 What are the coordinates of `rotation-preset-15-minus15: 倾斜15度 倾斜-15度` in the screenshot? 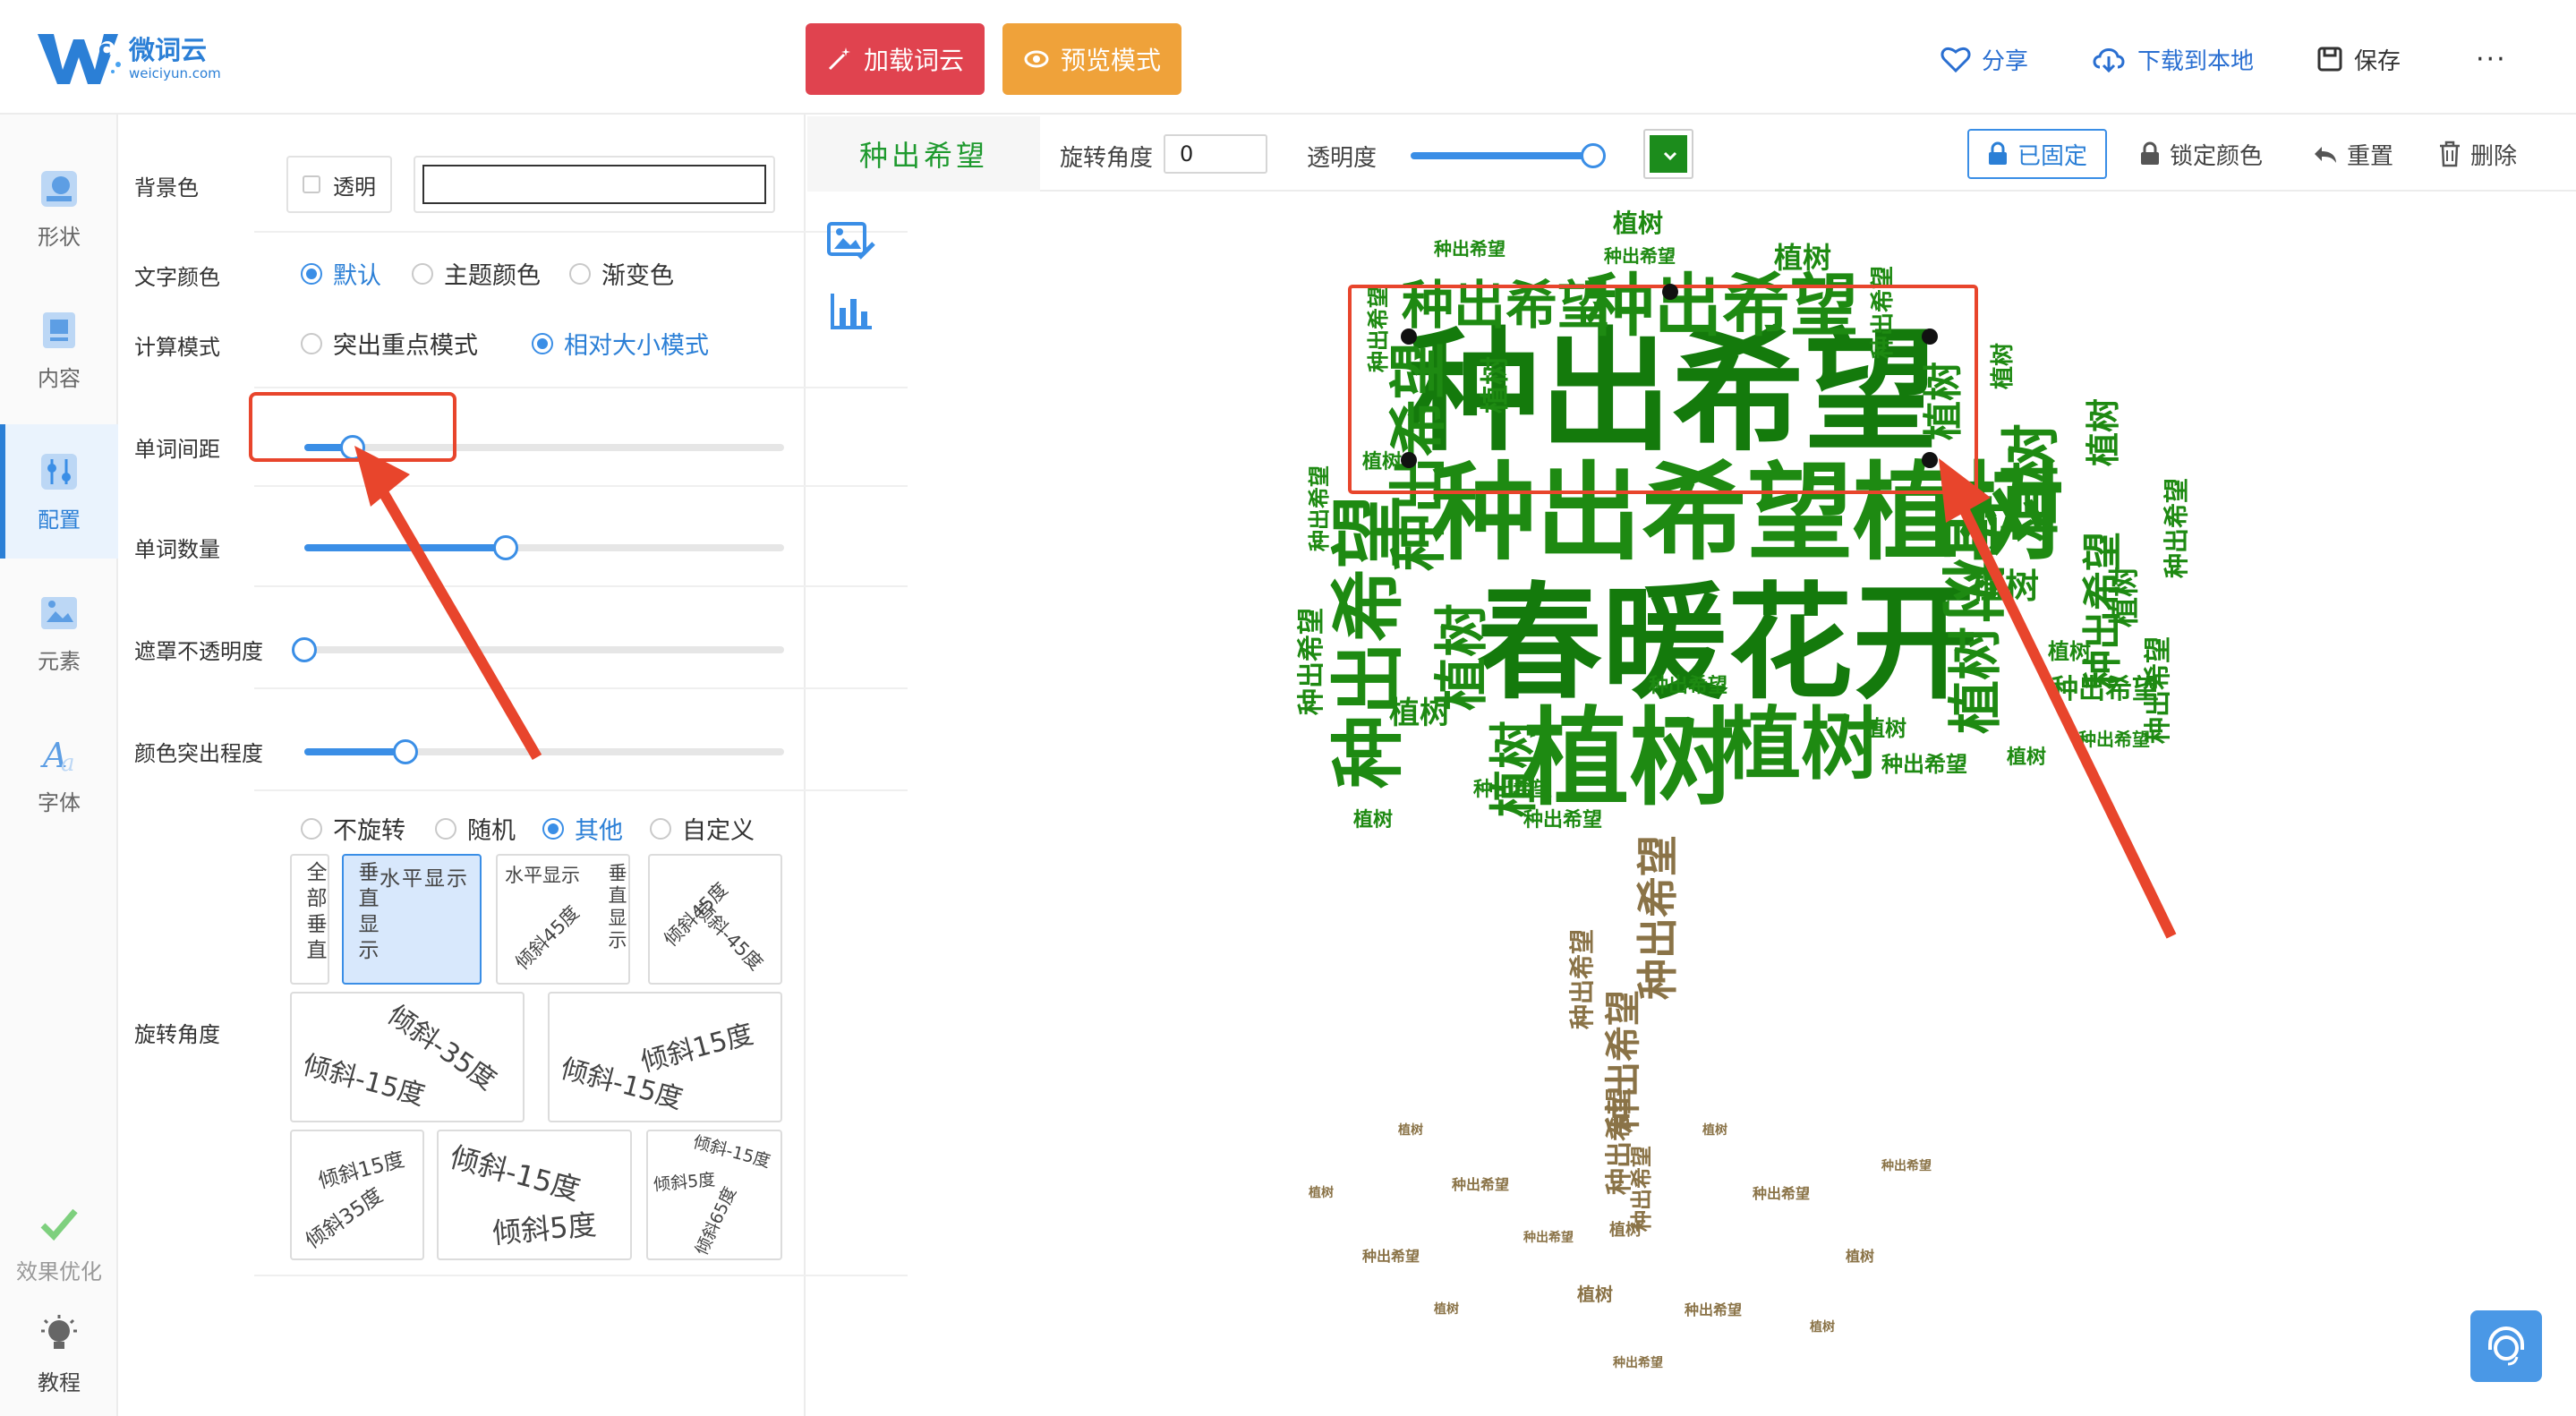 It's located at (665, 1057).